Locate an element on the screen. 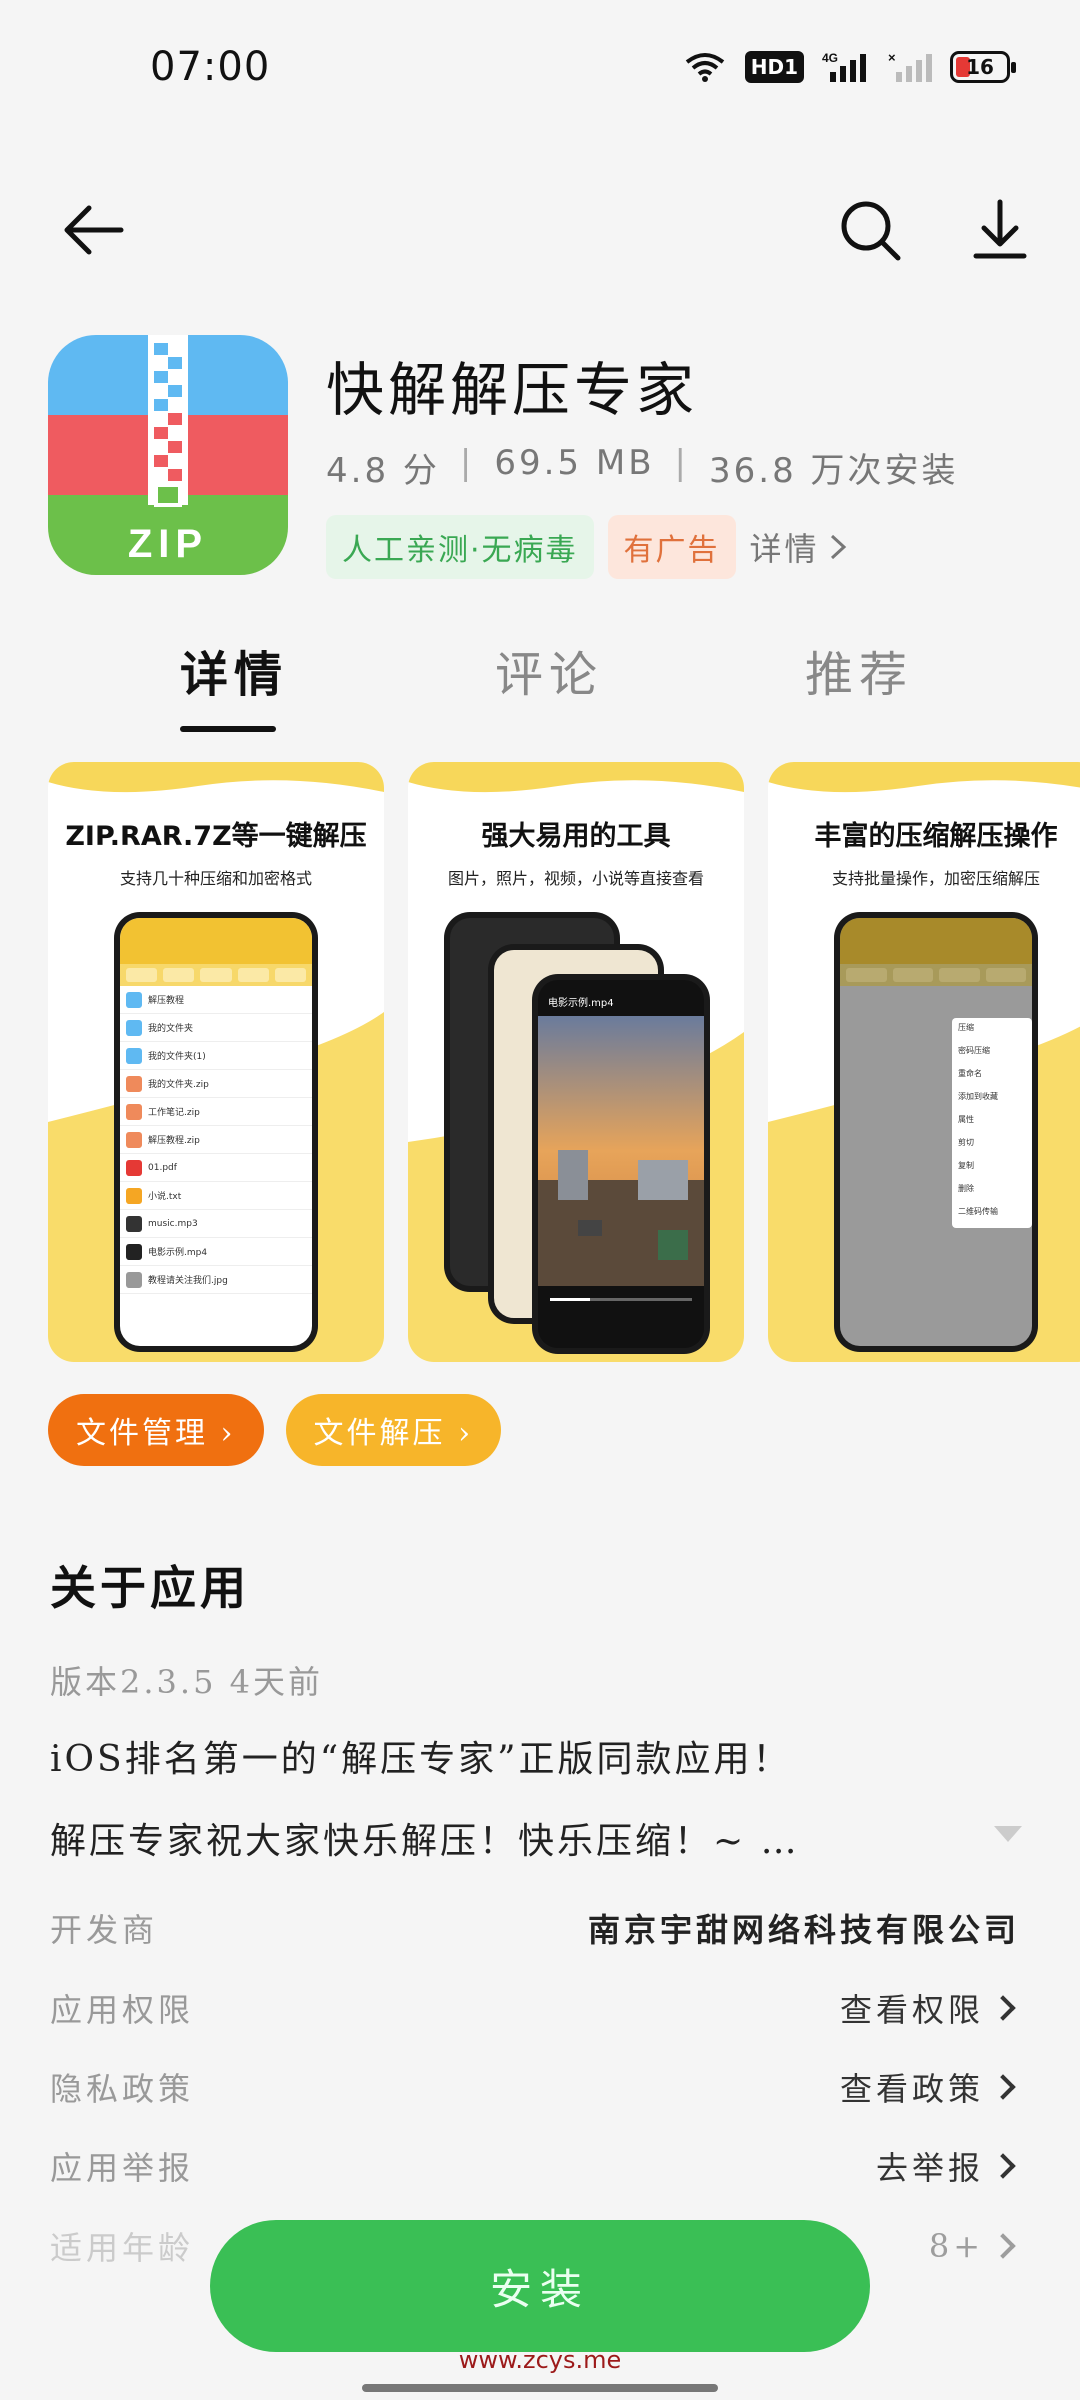  tab-recommend: 推荐 is located at coordinates (859, 670).